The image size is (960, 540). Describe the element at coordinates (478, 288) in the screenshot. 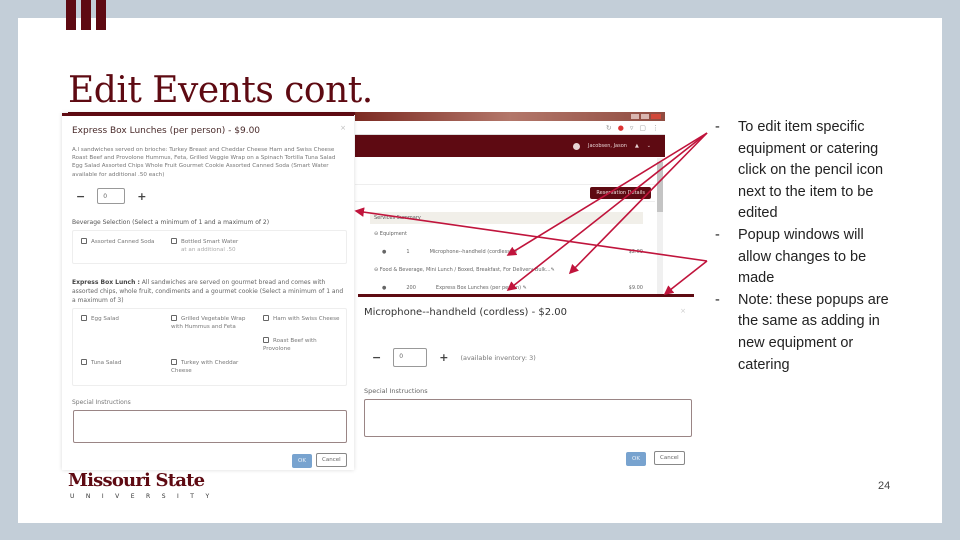

I see `row-item: Express Box Lunches (per person)` at that location.